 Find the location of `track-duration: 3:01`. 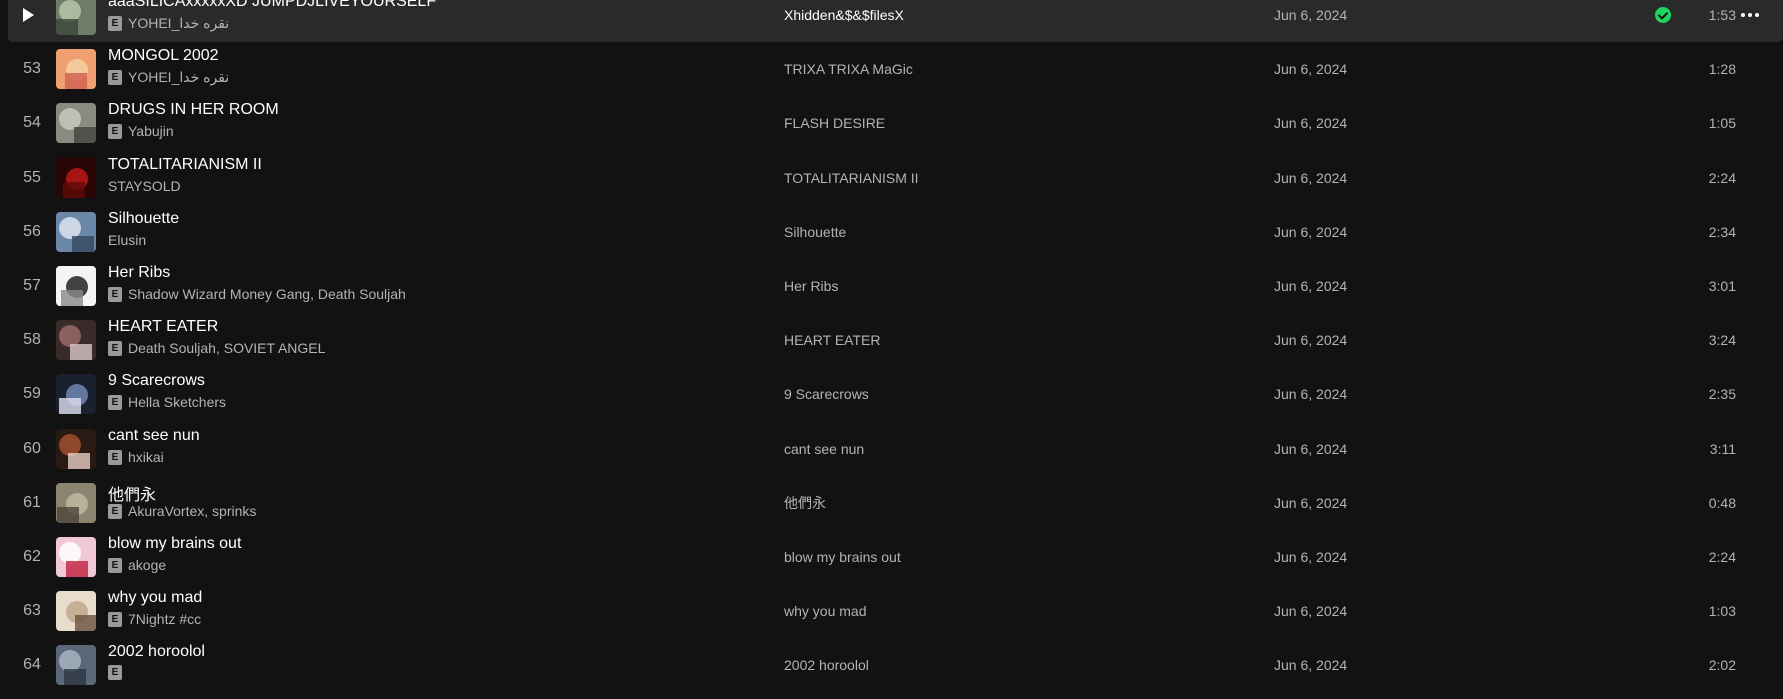

track-duration: 3:01 is located at coordinates (1722, 286).